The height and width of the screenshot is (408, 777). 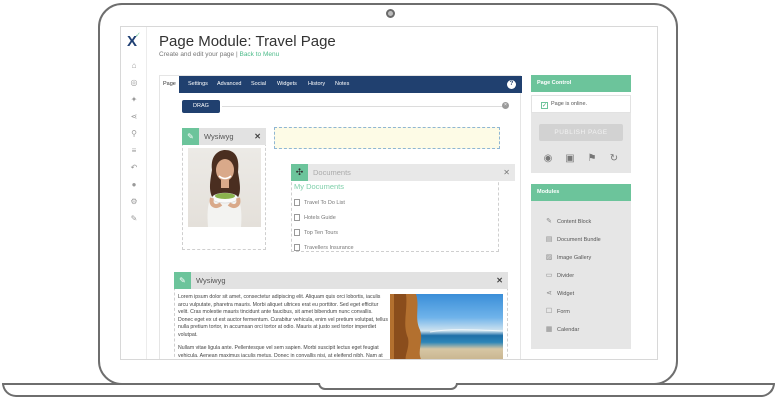 What do you see at coordinates (138, 35) in the screenshot?
I see `logo-tick-icon: ✓` at bounding box center [138, 35].